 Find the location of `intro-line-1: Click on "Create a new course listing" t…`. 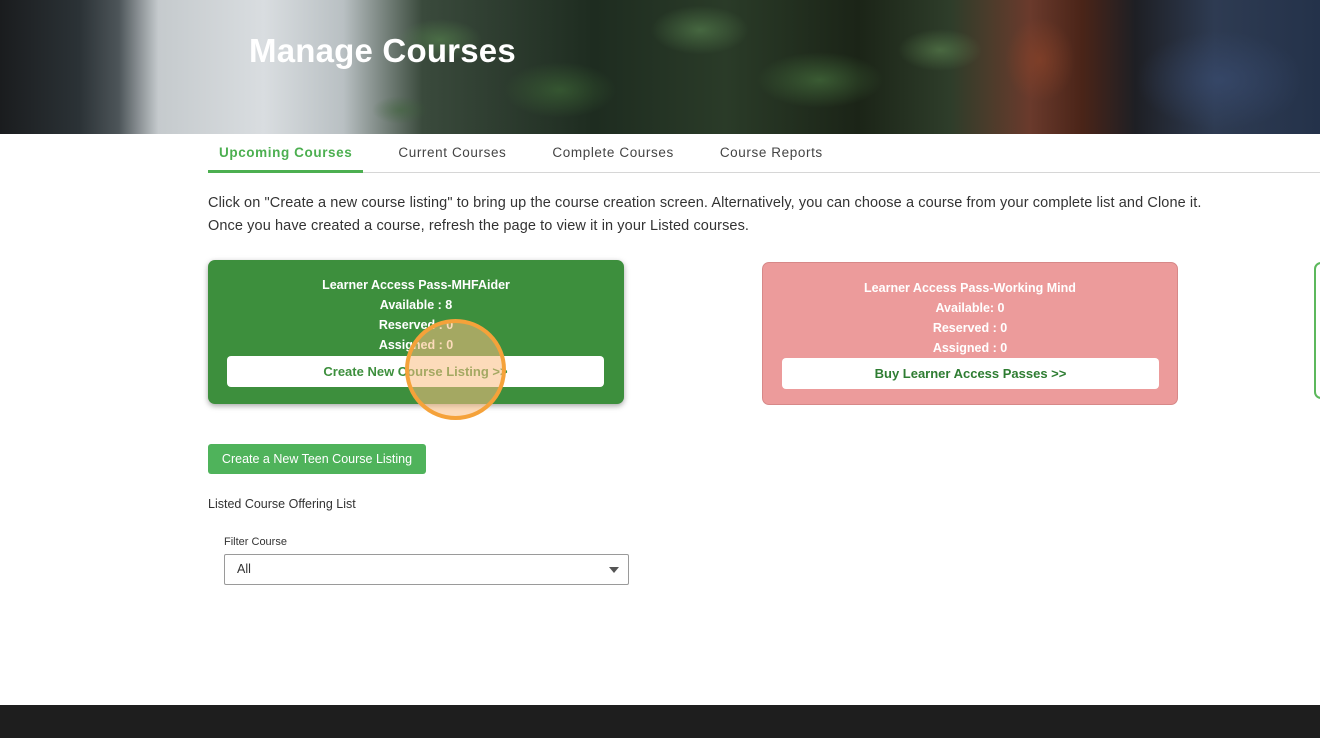

intro-line-1: Click on "Create a new course listing" t… is located at coordinates (705, 203).